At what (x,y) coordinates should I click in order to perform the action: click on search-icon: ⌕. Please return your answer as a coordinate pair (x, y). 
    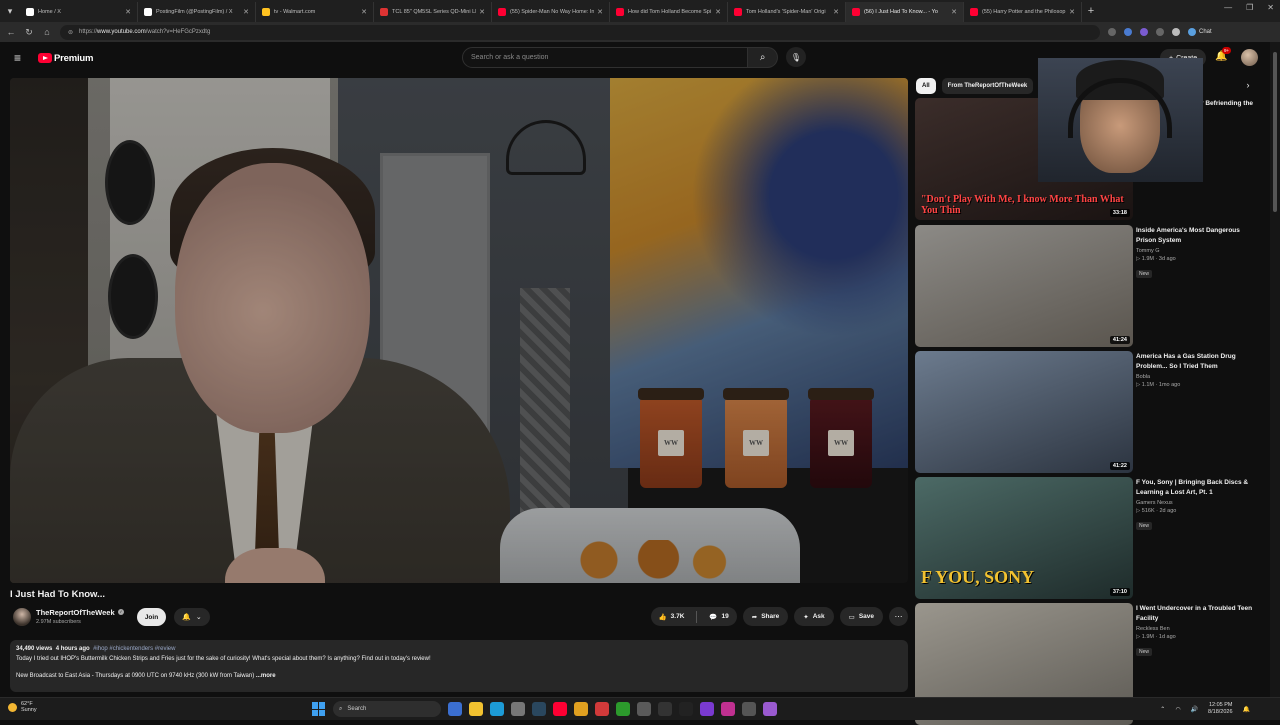
    Looking at the image, I should click on (763, 57).